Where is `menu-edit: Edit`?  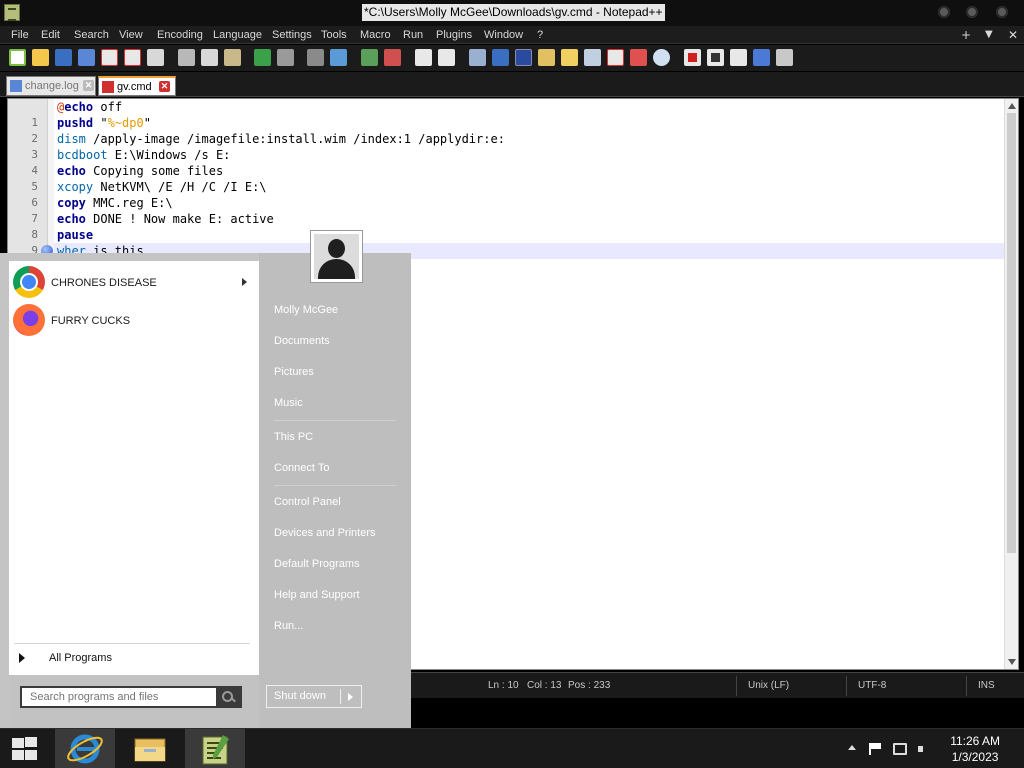 menu-edit: Edit is located at coordinates (50, 35).